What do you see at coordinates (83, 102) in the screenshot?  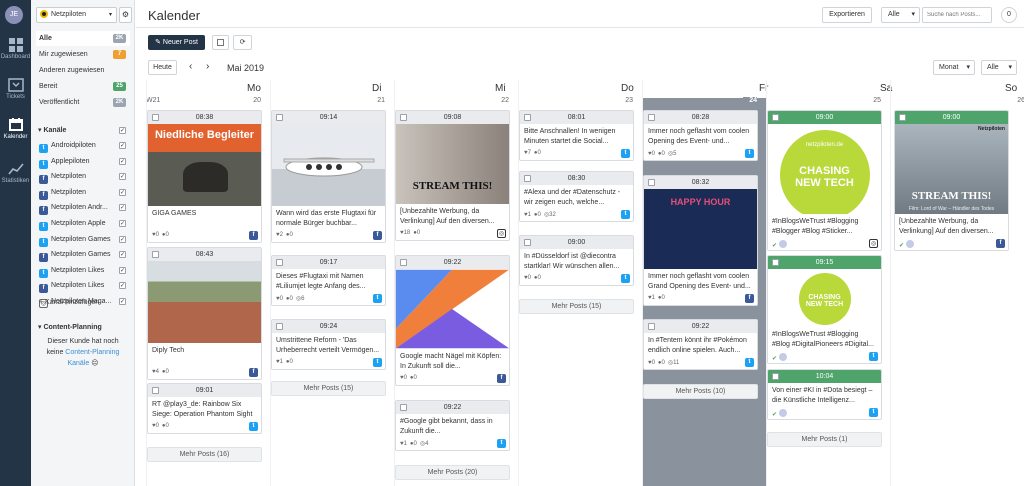 I see `filter-published: Veröffentlicht 2K` at bounding box center [83, 102].